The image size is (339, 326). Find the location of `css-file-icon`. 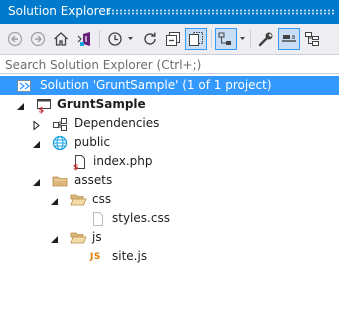

css-file-icon is located at coordinates (98, 219).